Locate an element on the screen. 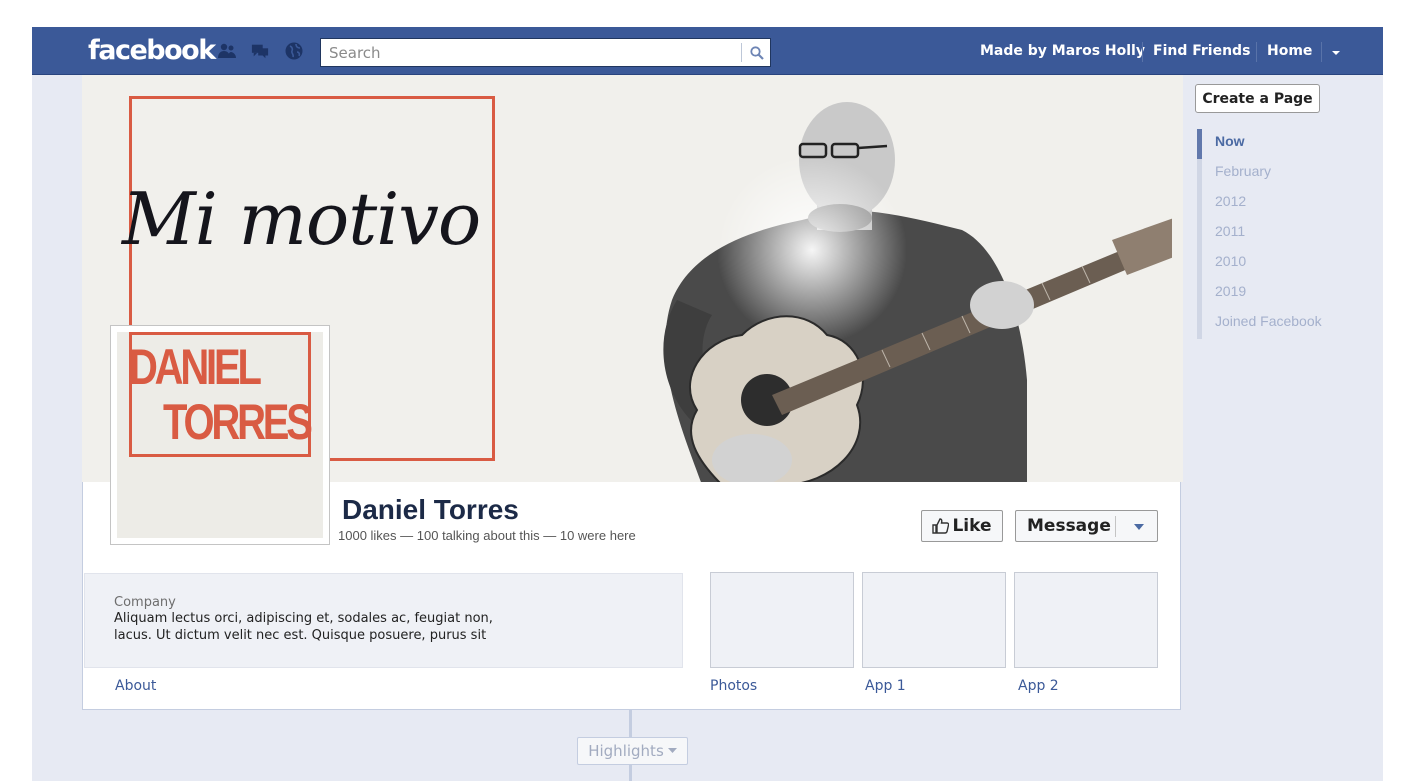 The height and width of the screenshot is (781, 1419). cover-script-title: Mi motivo is located at coordinates (301, 219).